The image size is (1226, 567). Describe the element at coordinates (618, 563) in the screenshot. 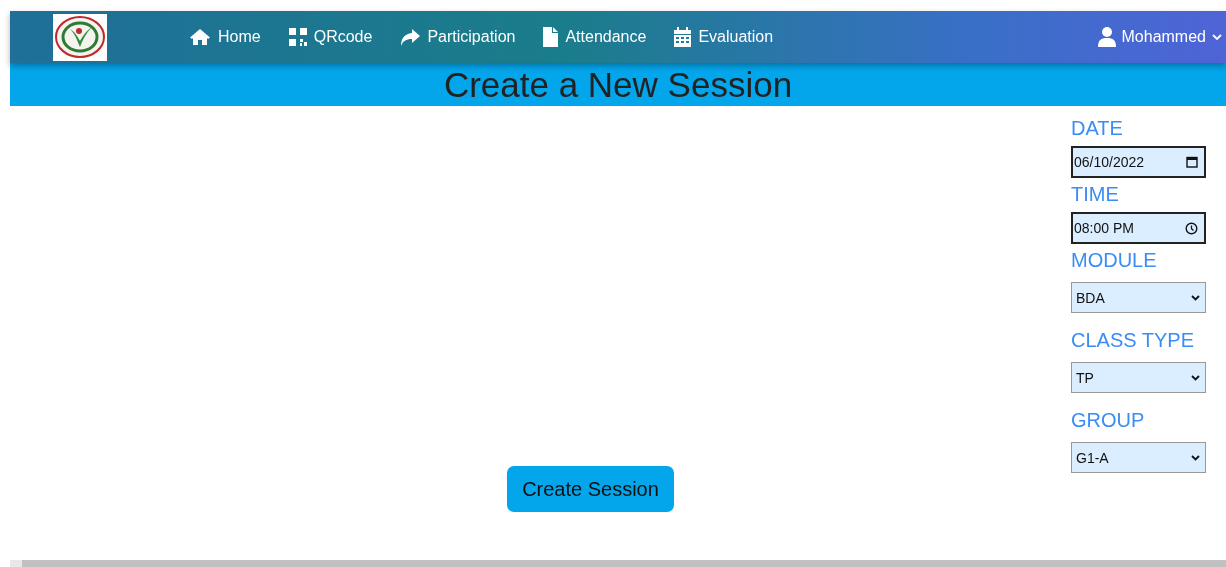

I see `horizontal-scrollbar` at that location.